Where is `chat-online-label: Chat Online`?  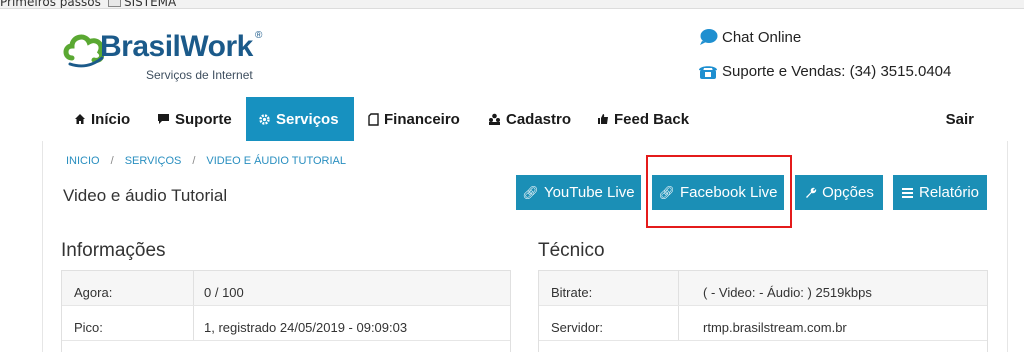
chat-online-label: Chat Online is located at coordinates (762, 37).